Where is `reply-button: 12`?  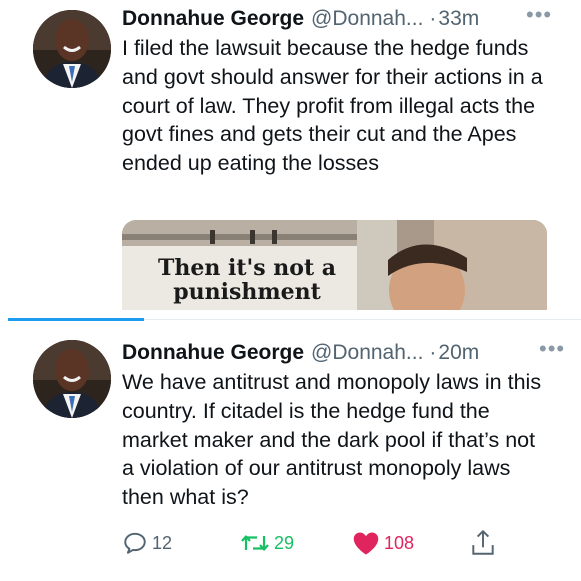
reply-button: 12 is located at coordinates (147, 543).